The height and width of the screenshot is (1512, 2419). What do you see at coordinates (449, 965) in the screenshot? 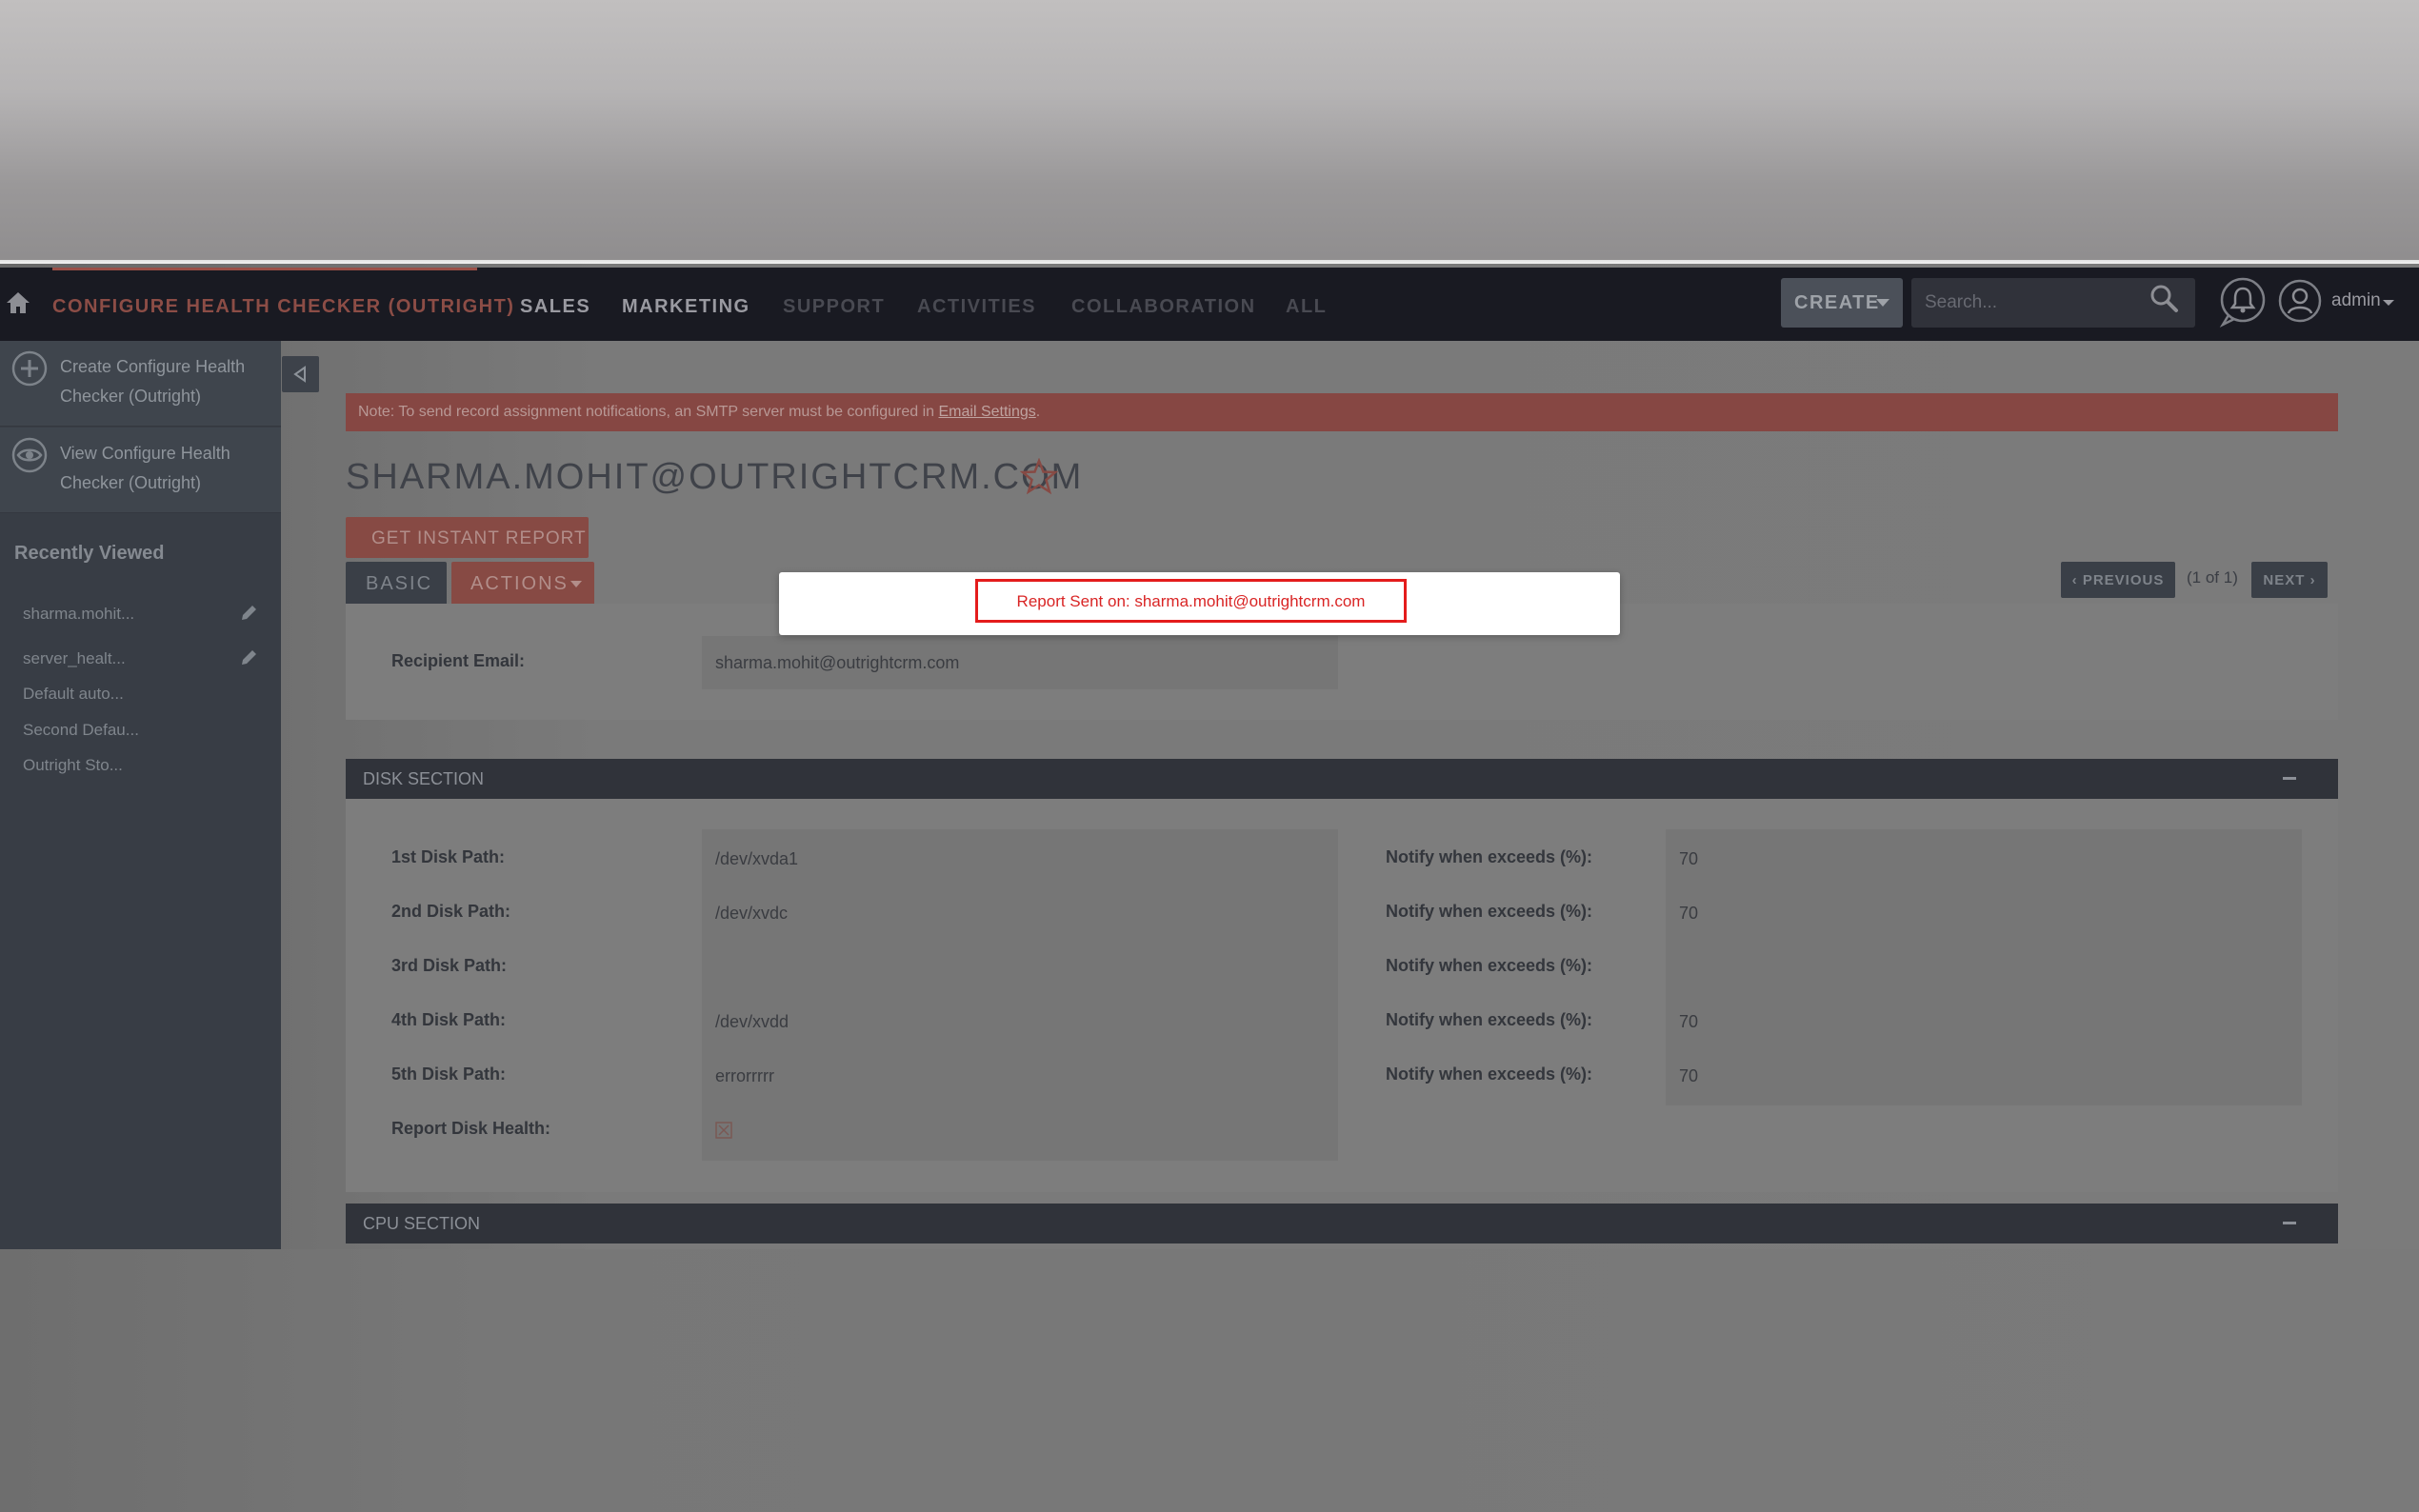
I see `disk-path-label-3: 3rd Disk Path:` at bounding box center [449, 965].